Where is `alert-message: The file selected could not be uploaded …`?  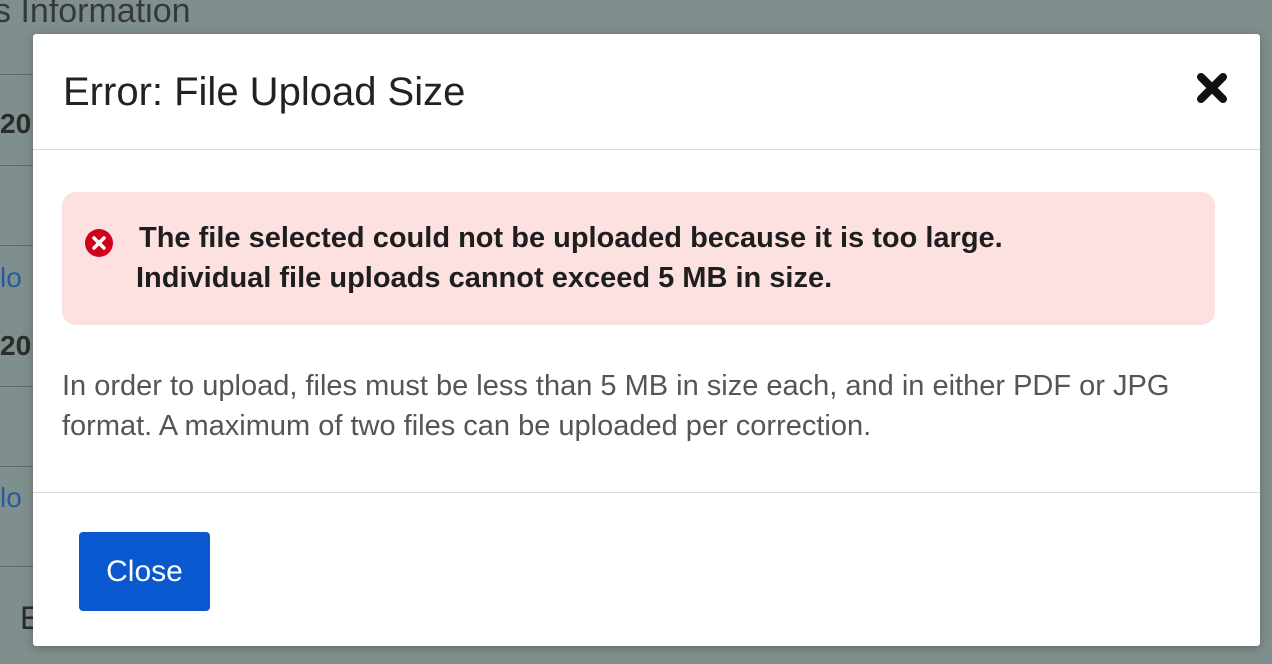 alert-message: The file selected could not be uploaded … is located at coordinates (569, 258).